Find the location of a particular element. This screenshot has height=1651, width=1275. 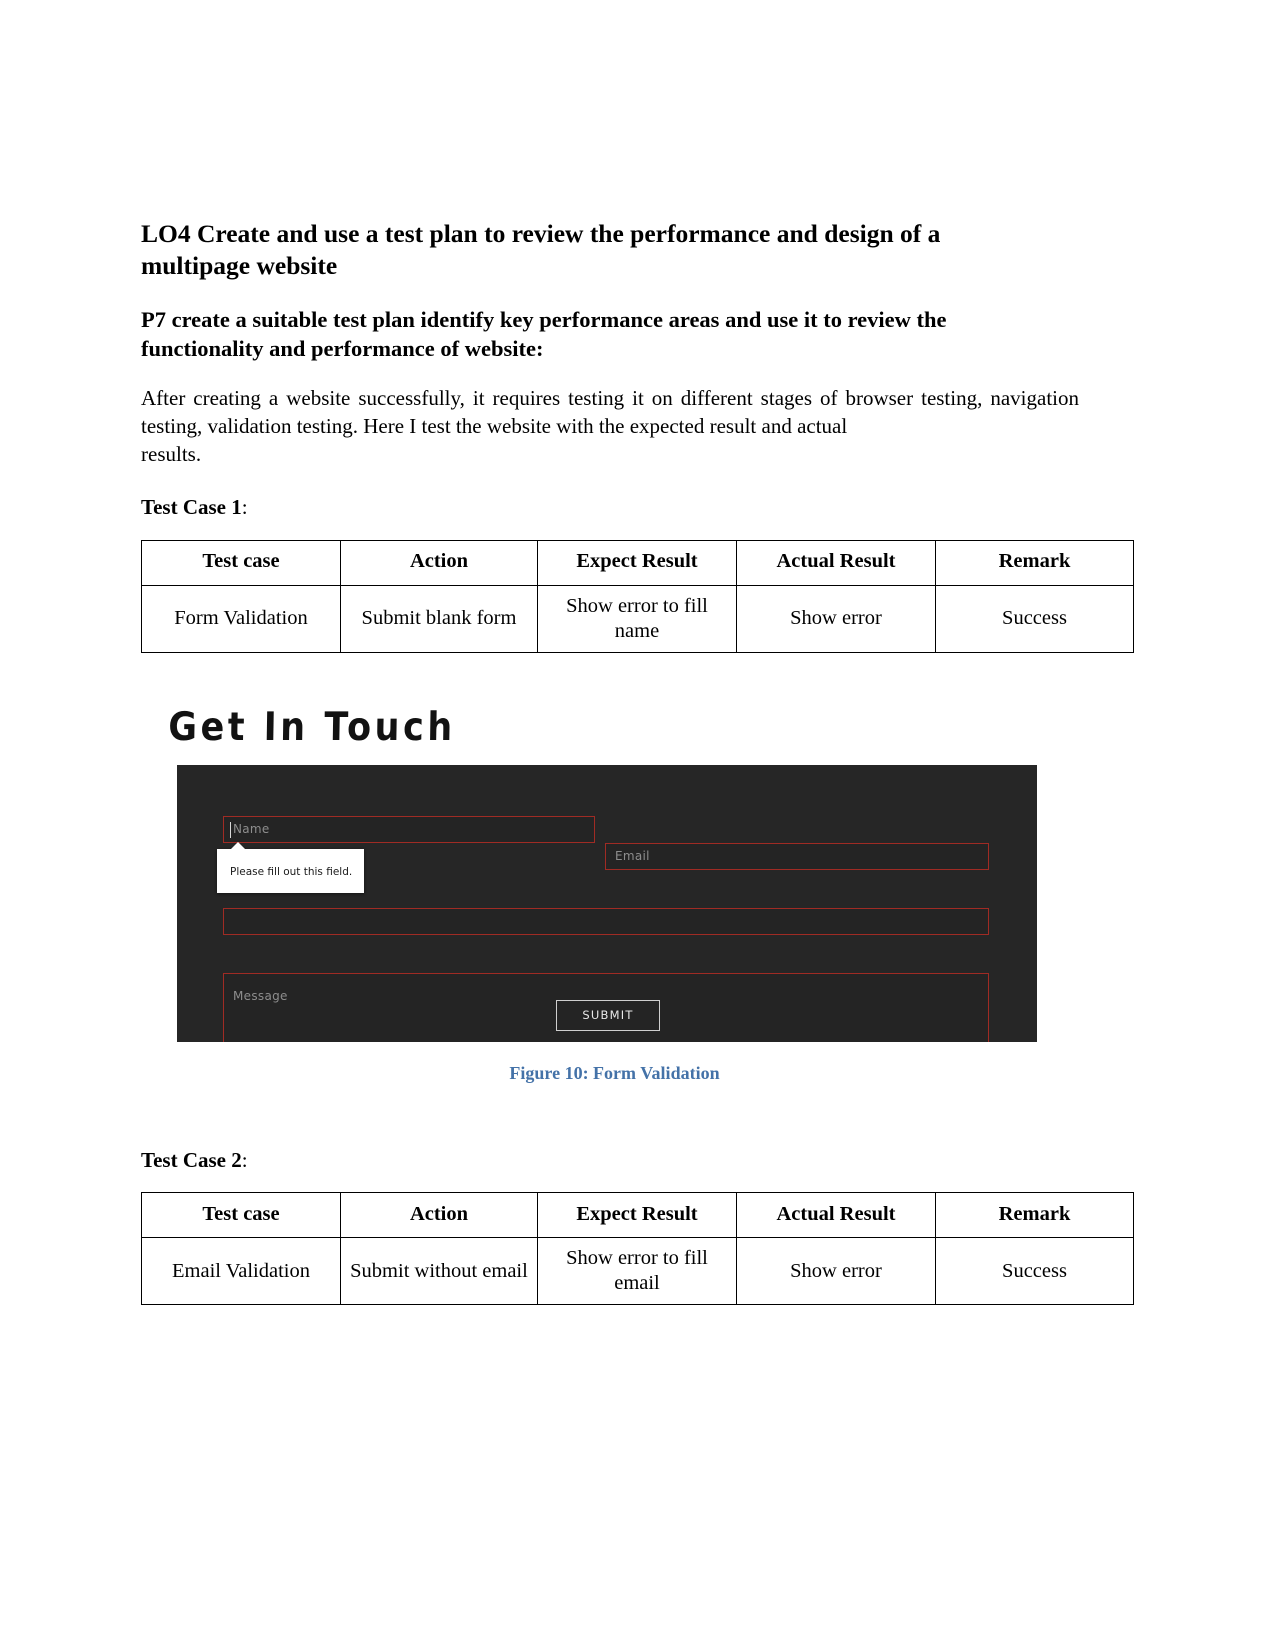

text-caret is located at coordinates (230, 829).